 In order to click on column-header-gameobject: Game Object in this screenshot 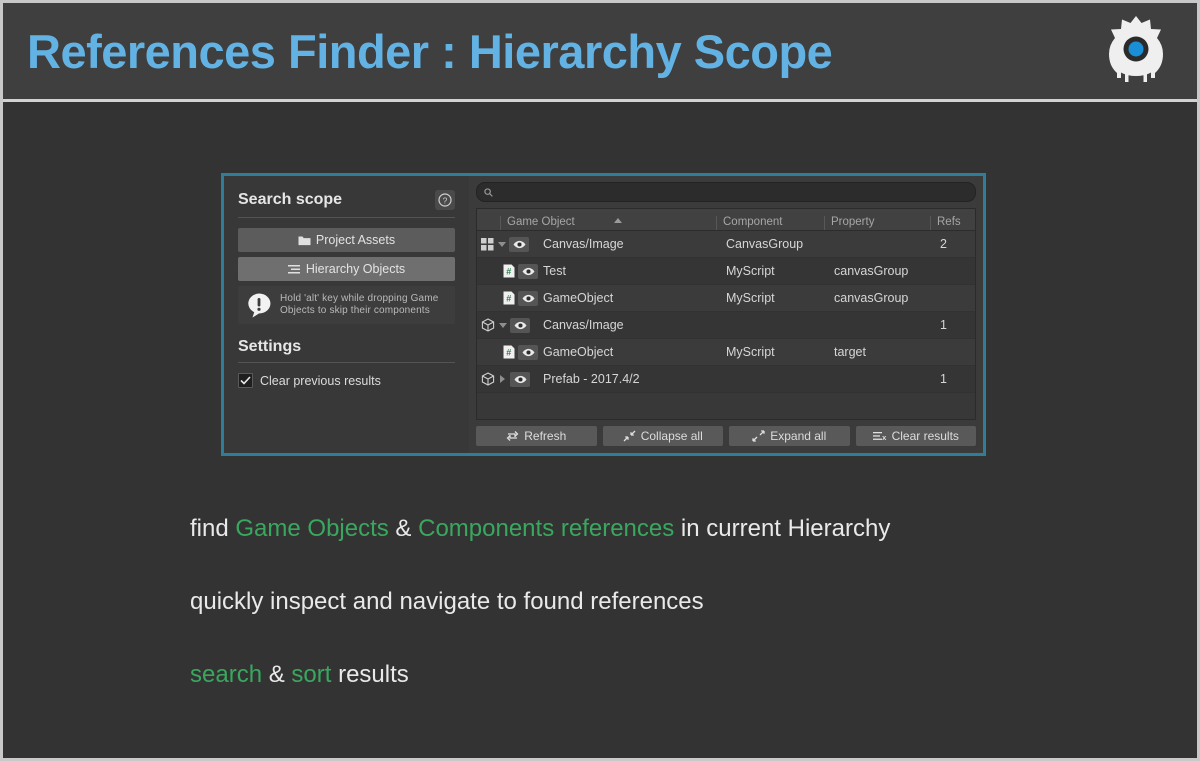, I will do `click(608, 223)`.